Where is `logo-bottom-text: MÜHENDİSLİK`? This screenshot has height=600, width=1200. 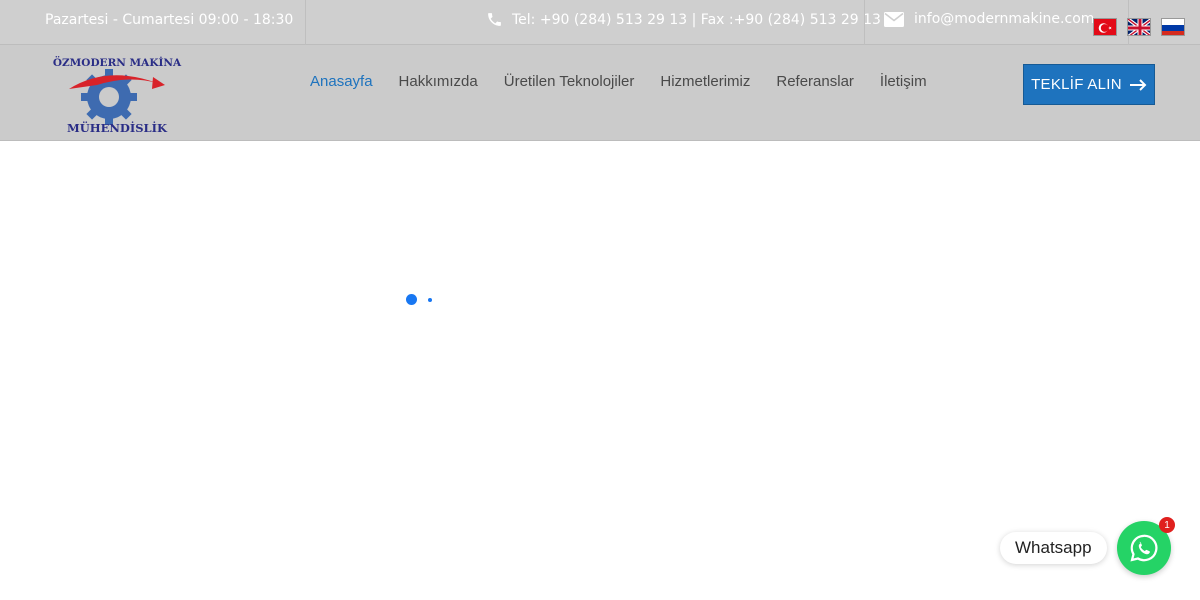 logo-bottom-text: MÜHENDİSLİK is located at coordinates (117, 128).